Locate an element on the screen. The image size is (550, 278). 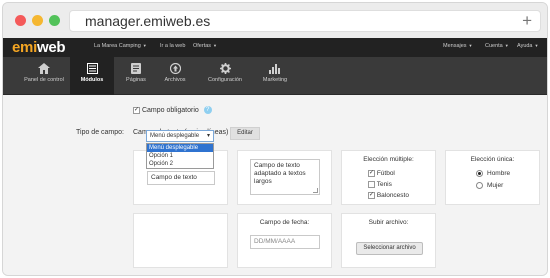
nav-ayuda: Ayuda ▼ is located at coordinates (527, 46).